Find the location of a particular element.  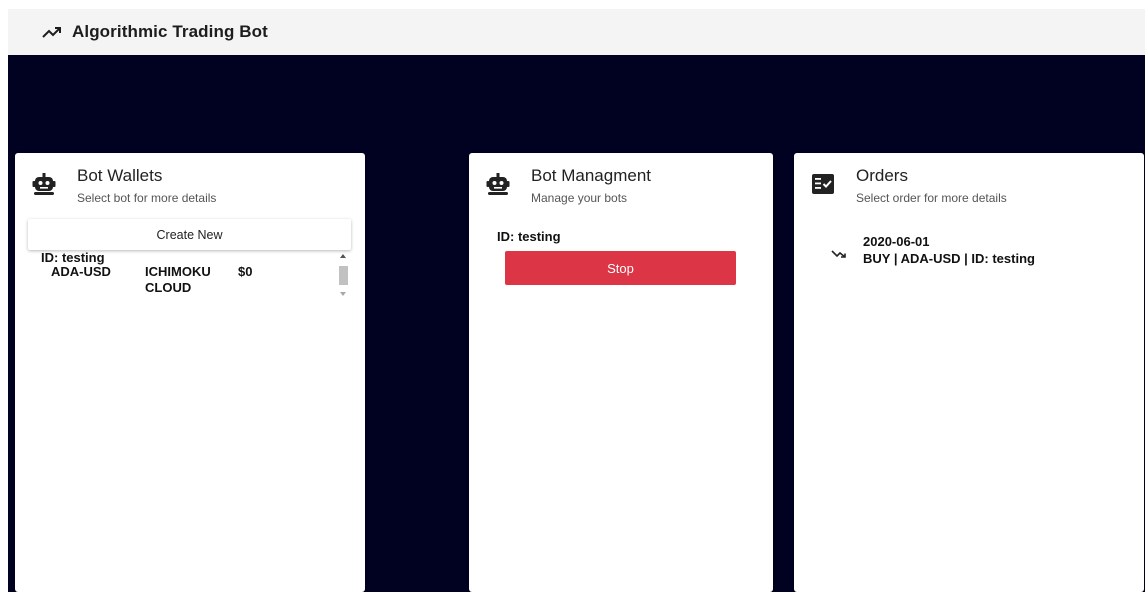

stop-button: Stop is located at coordinates (620, 268).